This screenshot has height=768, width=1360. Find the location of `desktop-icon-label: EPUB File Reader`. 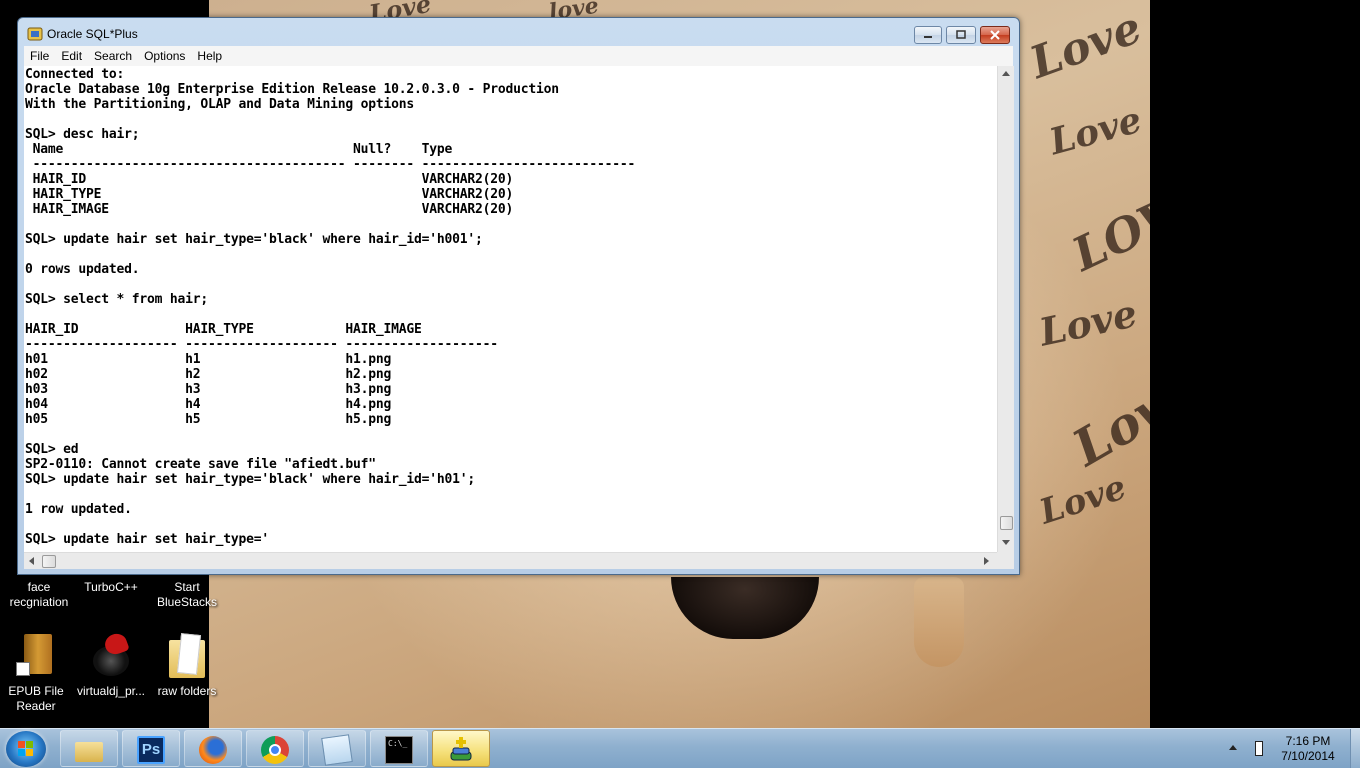

desktop-icon-label: EPUB File Reader is located at coordinates (36, 698).